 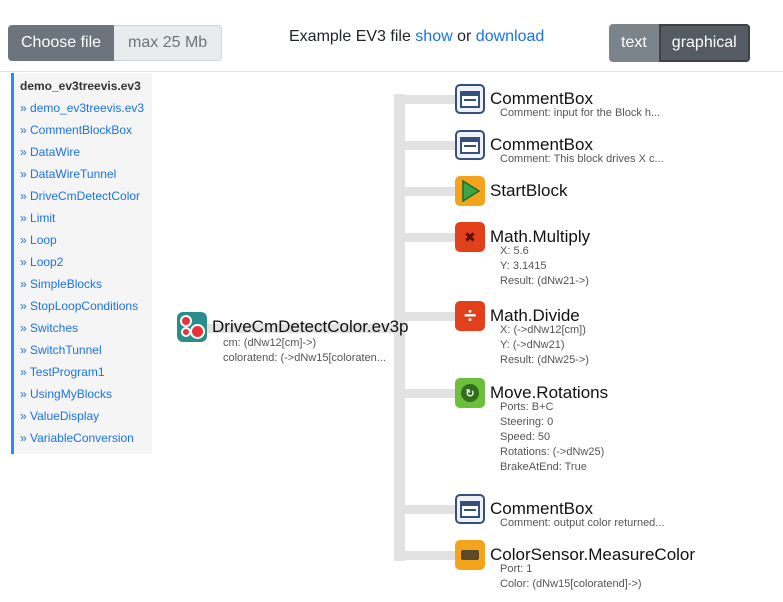 I want to click on block-param: Result: (dNw21->), so click(x=544, y=281).